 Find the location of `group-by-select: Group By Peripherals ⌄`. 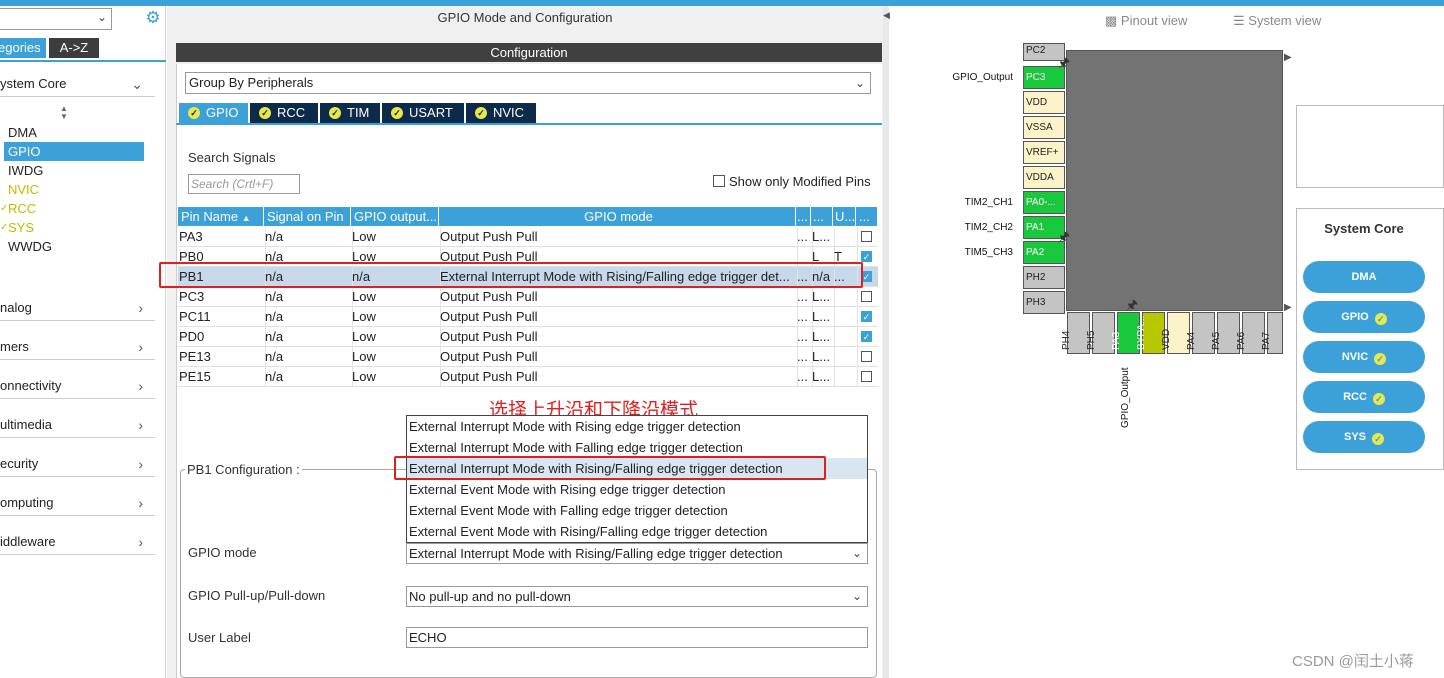

group-by-select: Group By Peripherals ⌄ is located at coordinates (528, 83).